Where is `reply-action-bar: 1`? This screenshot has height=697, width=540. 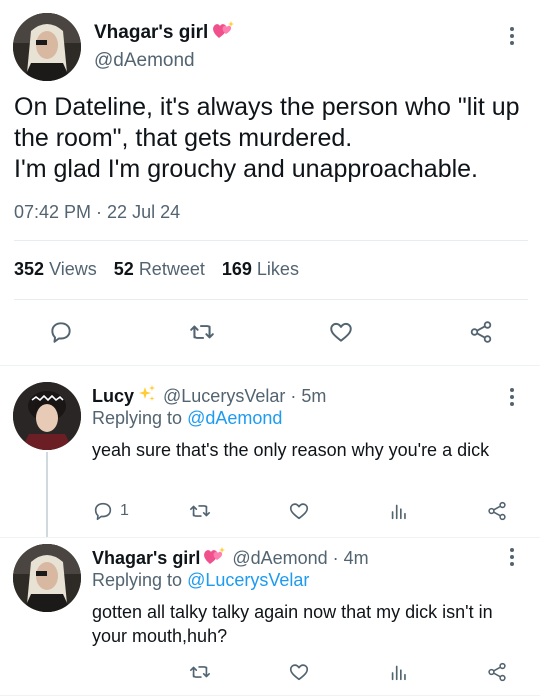 reply-action-bar: 1 is located at coordinates (270, 513).